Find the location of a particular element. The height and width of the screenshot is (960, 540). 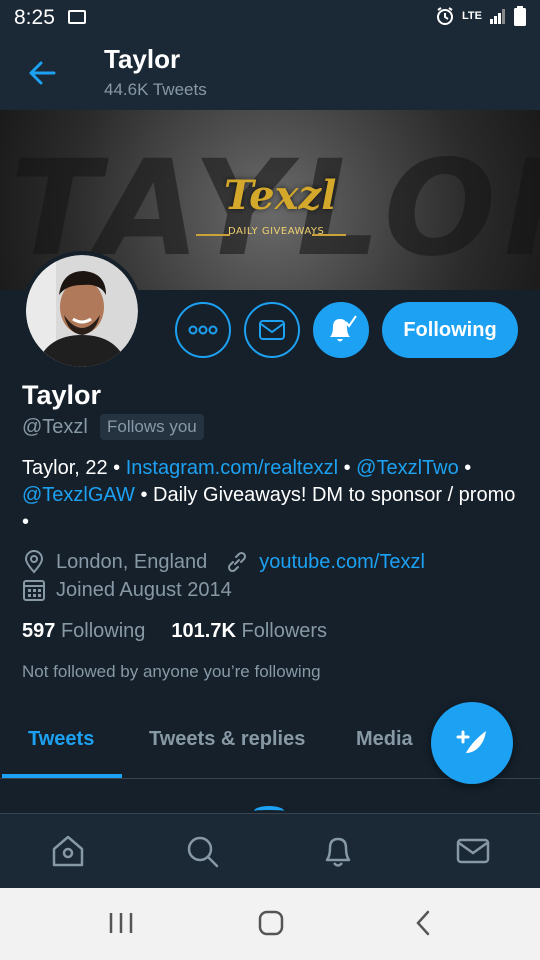

website-link: youtube.com/Texzl is located at coordinates (342, 562).